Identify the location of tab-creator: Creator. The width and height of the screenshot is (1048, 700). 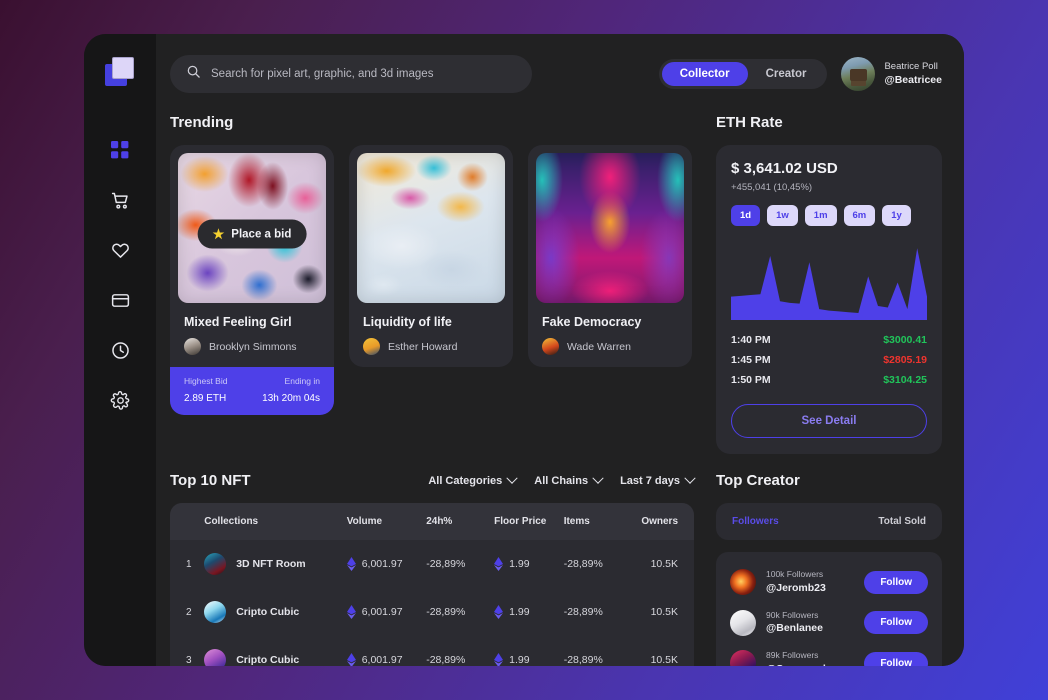
(786, 74).